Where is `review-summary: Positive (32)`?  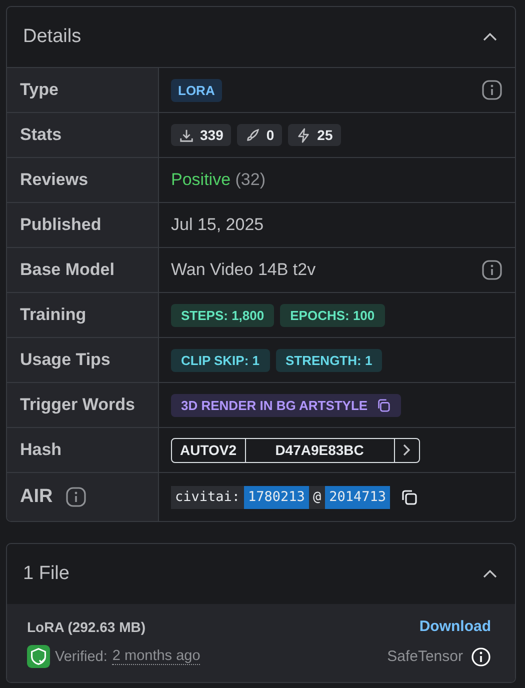 review-summary: Positive (32) is located at coordinates (218, 180).